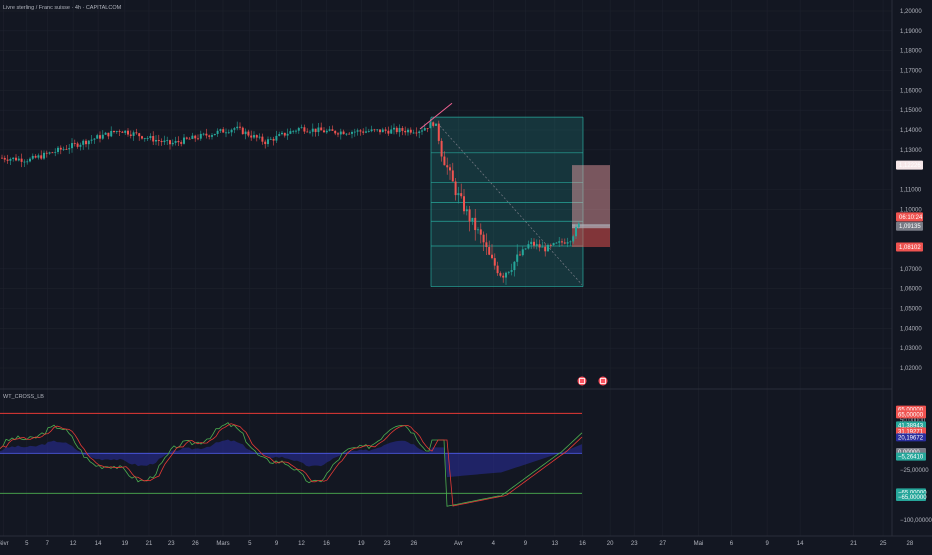 Image resolution: width=932 pixels, height=555 pixels. What do you see at coordinates (911, 438) in the screenshot?
I see `osc-tag-label: 20,19672` at bounding box center [911, 438].